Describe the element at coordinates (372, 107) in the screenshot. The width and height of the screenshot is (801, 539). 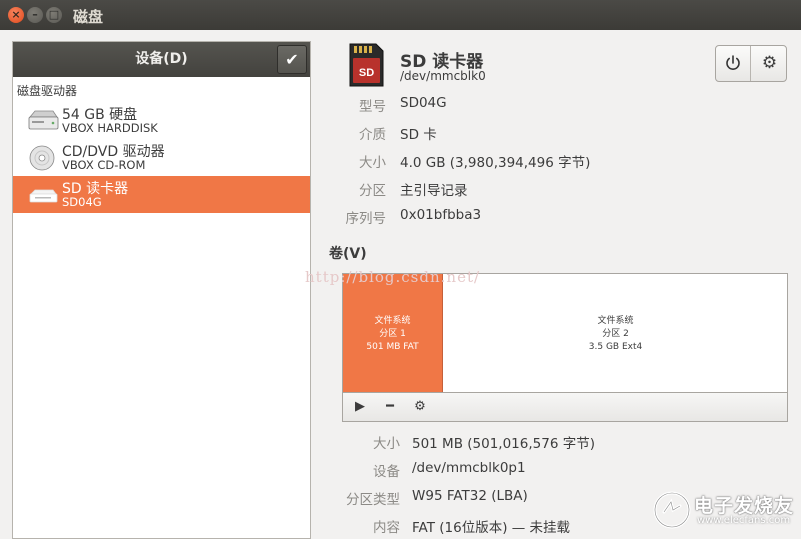
I see `prop-label-model: 型号` at that location.